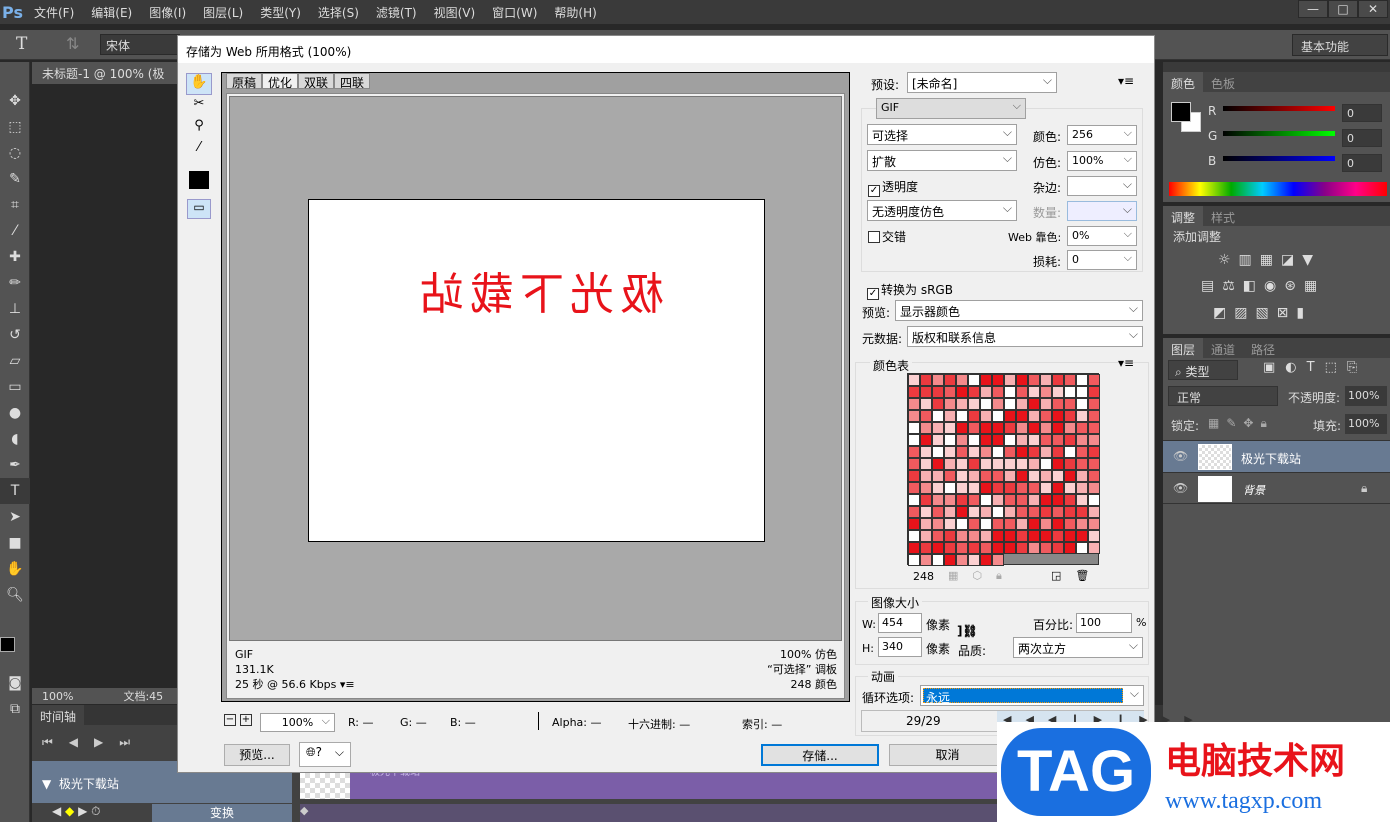  What do you see at coordinates (15, 179) in the screenshot?
I see `quick-select-icon: ✎` at bounding box center [15, 179].